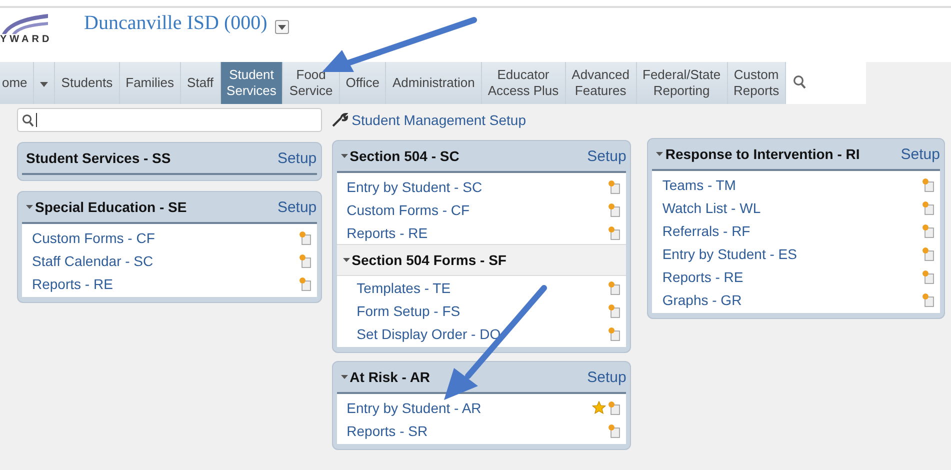  I want to click on menu-link: Referrals - RF, so click(706, 230).